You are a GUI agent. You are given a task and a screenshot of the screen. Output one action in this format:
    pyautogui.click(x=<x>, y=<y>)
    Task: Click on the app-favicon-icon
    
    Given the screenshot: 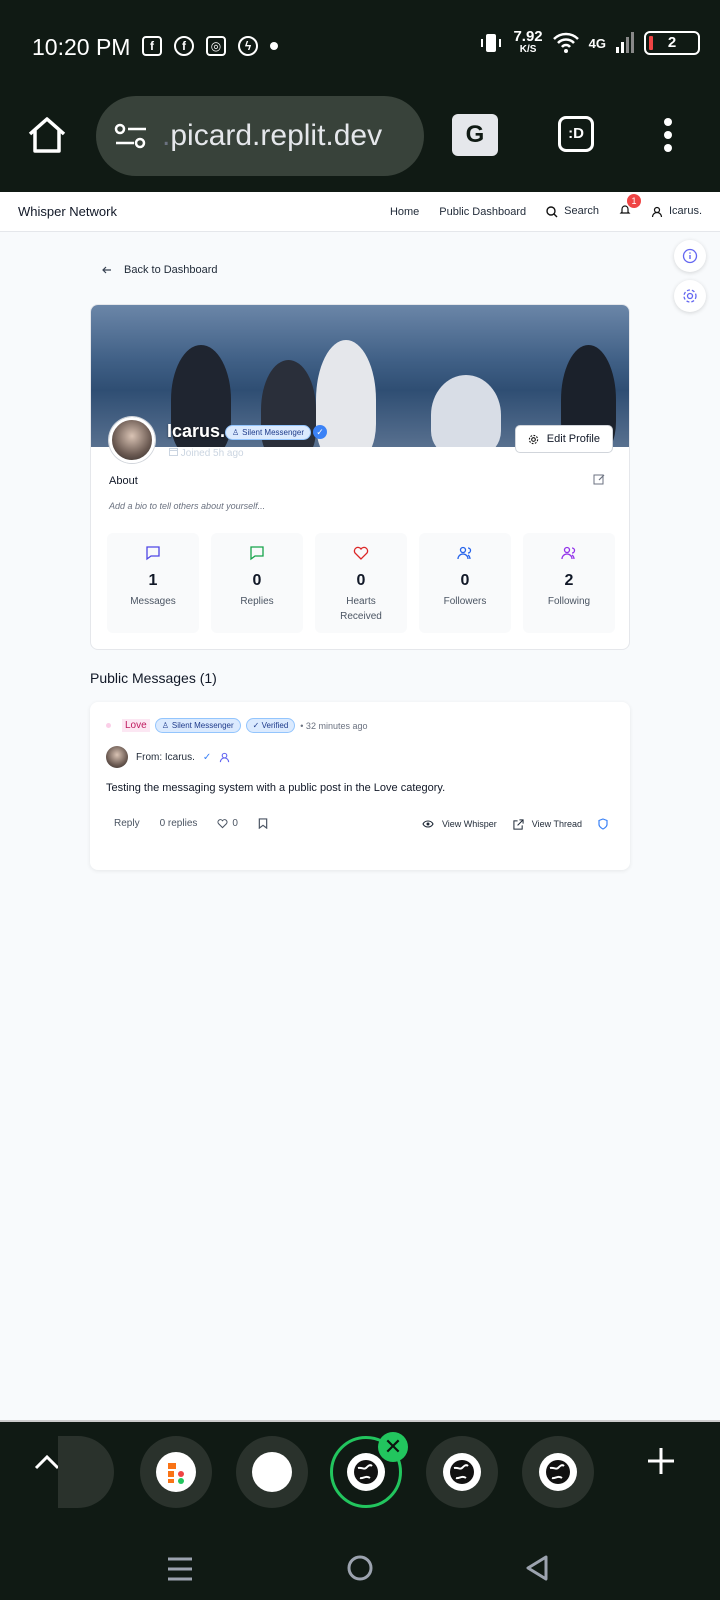 What is the action you would take?
    pyautogui.click(x=176, y=1472)
    